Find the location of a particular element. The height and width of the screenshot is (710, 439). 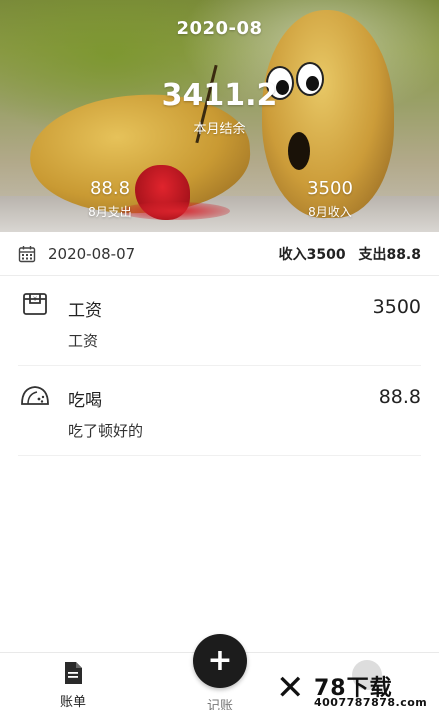

day-totals: 收入3500 支出88.8 is located at coordinates (346, 254).